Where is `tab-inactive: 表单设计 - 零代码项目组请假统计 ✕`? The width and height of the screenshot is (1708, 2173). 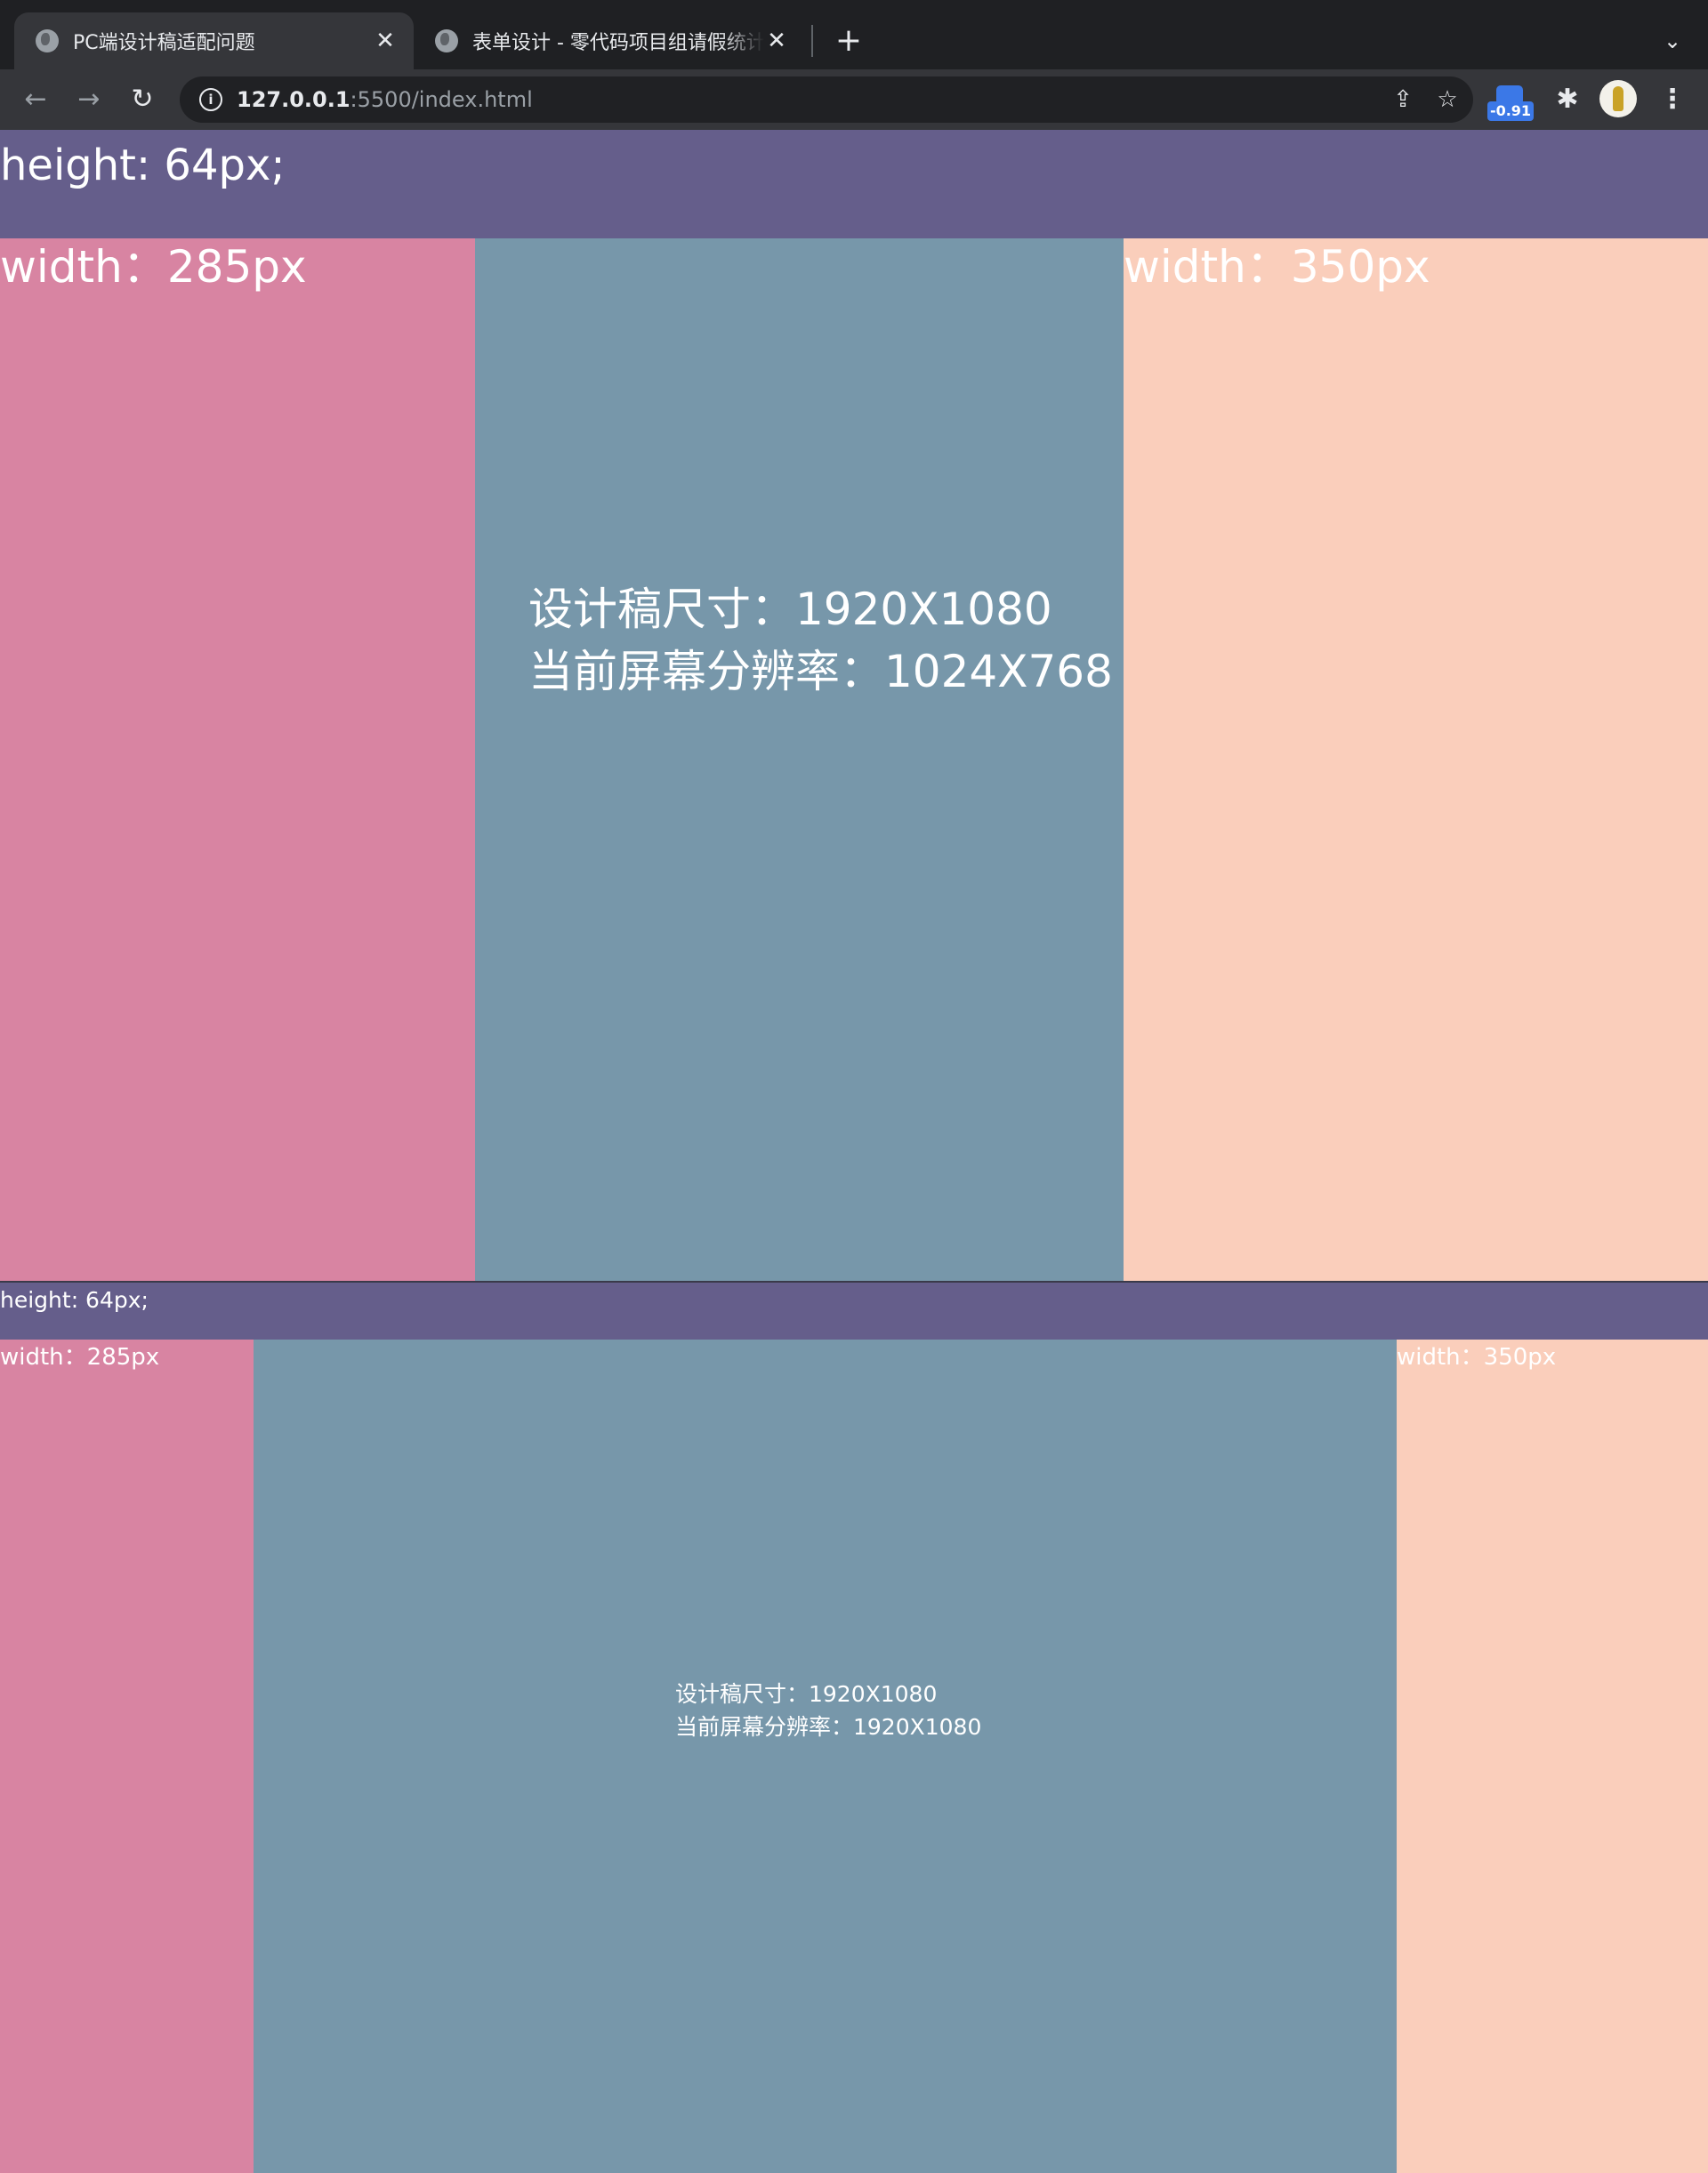
tab-inactive: 表单设计 - 零代码项目组请假统计 ✕ is located at coordinates (609, 40).